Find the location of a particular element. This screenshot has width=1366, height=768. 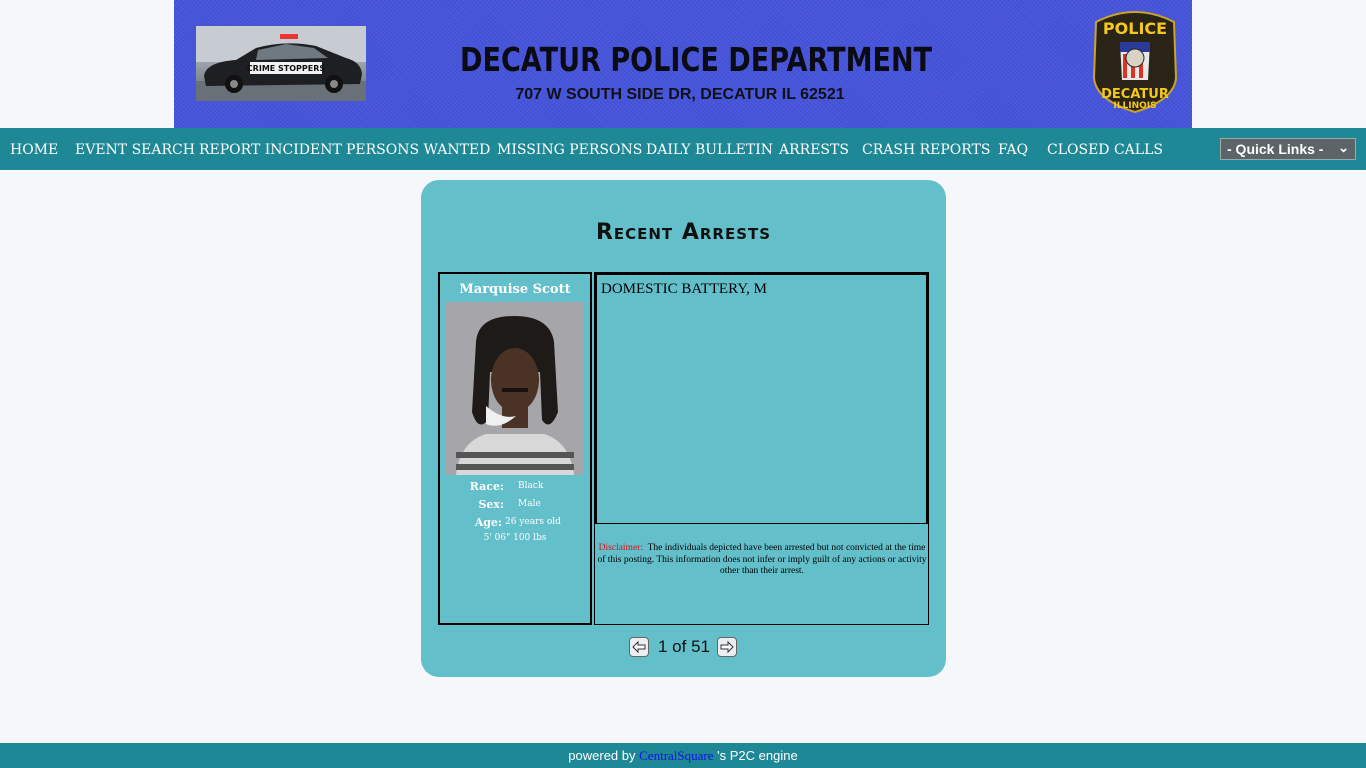

charges-list: DOMESTIC BATTERY, M is located at coordinates (761, 398).